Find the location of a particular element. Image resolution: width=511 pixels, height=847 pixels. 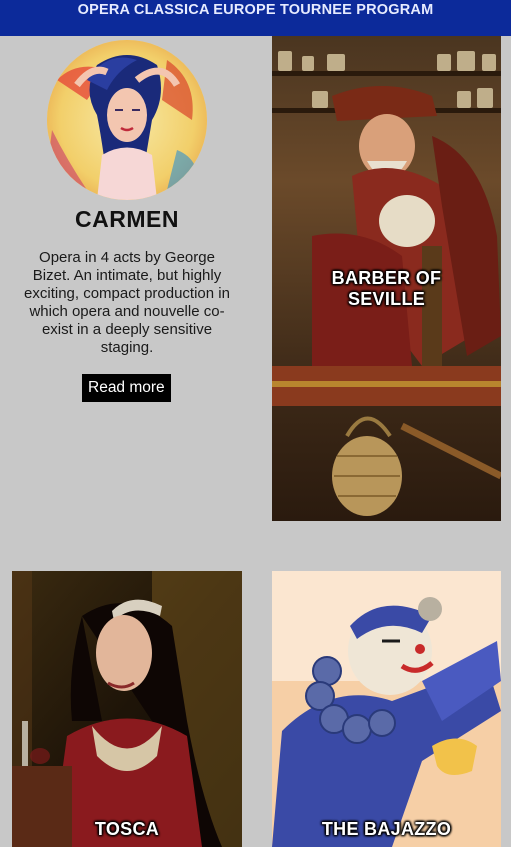

opera-title-tosca: TOSCA is located at coordinates (127, 829).